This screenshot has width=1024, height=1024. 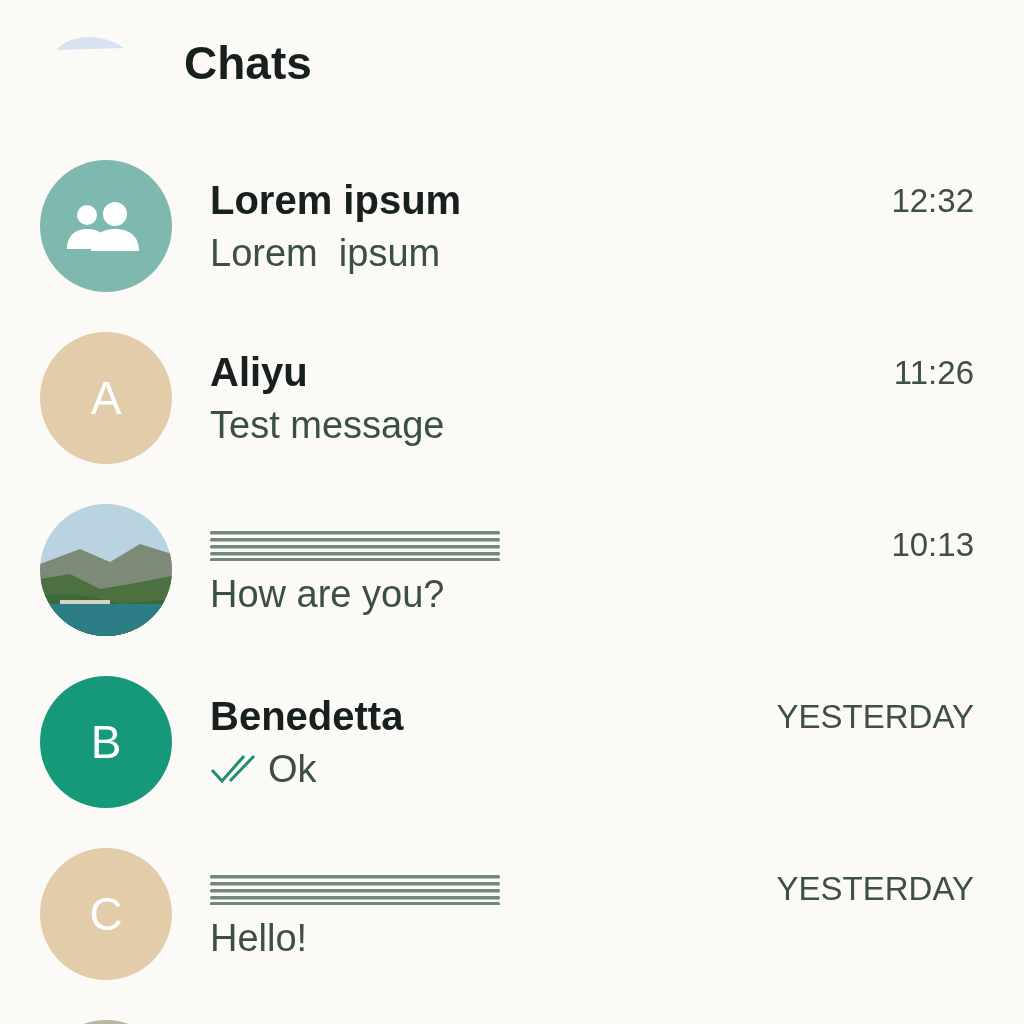 What do you see at coordinates (932, 544) in the screenshot?
I see `message-time: 10:13` at bounding box center [932, 544].